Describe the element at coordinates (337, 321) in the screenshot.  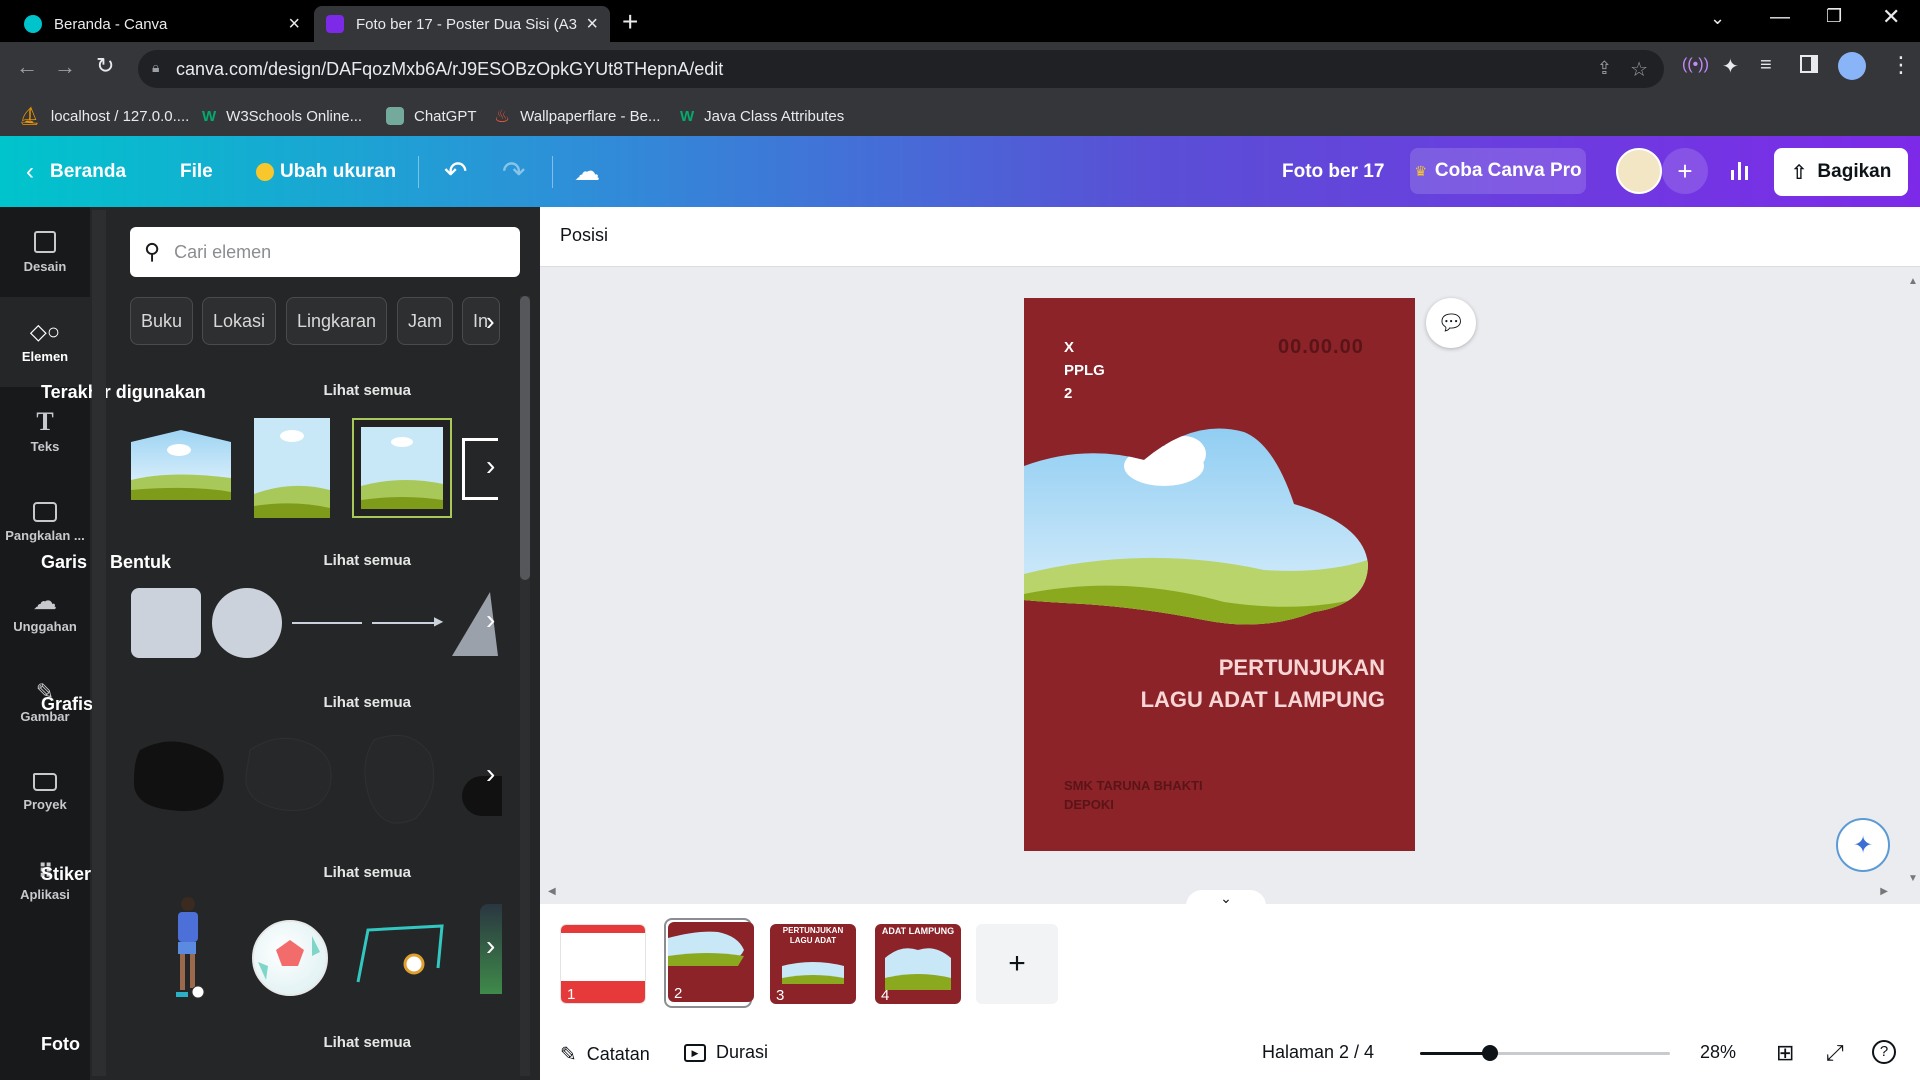
I see `chip-lingkaran: Lingkaran` at that location.